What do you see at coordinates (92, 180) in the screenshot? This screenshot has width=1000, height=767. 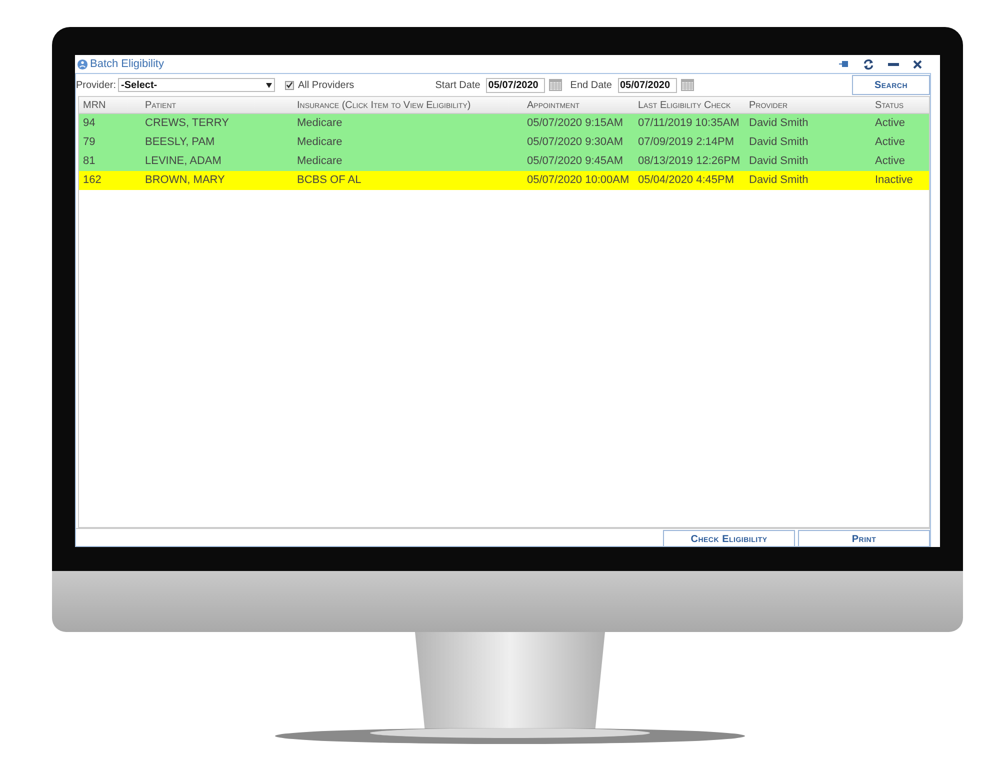 I see `table-cell-text: 162` at bounding box center [92, 180].